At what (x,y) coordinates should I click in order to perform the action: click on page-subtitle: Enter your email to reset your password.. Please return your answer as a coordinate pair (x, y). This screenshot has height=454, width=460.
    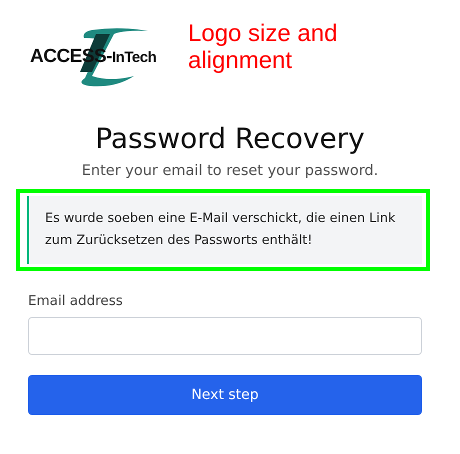
    Looking at the image, I should click on (230, 171).